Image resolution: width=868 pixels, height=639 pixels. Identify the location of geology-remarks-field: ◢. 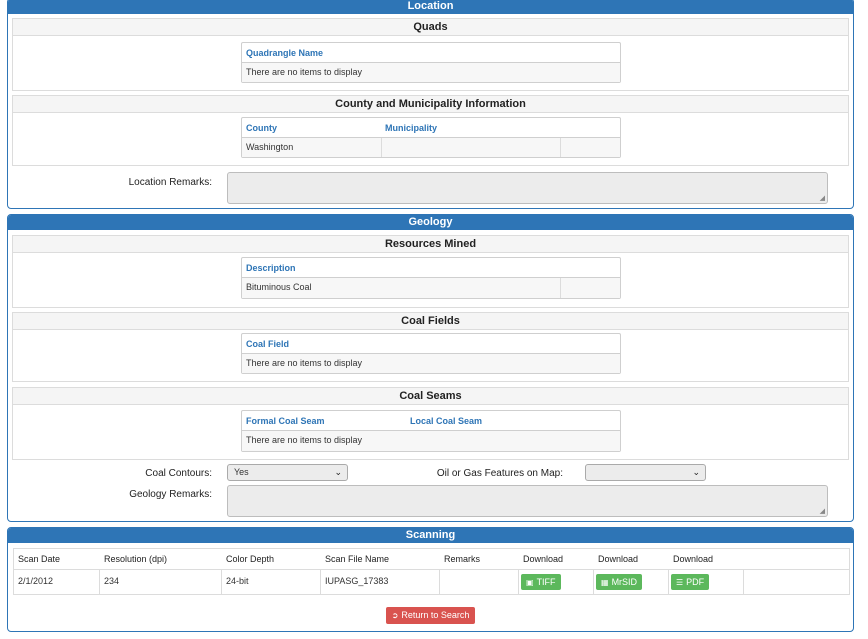
(527, 501).